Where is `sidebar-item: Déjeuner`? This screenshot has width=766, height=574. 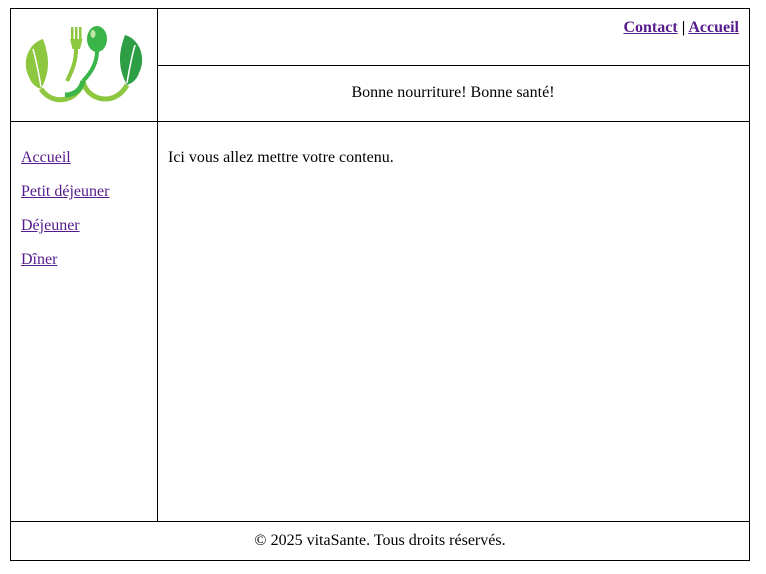
sidebar-item: Déjeuner is located at coordinates (65, 234).